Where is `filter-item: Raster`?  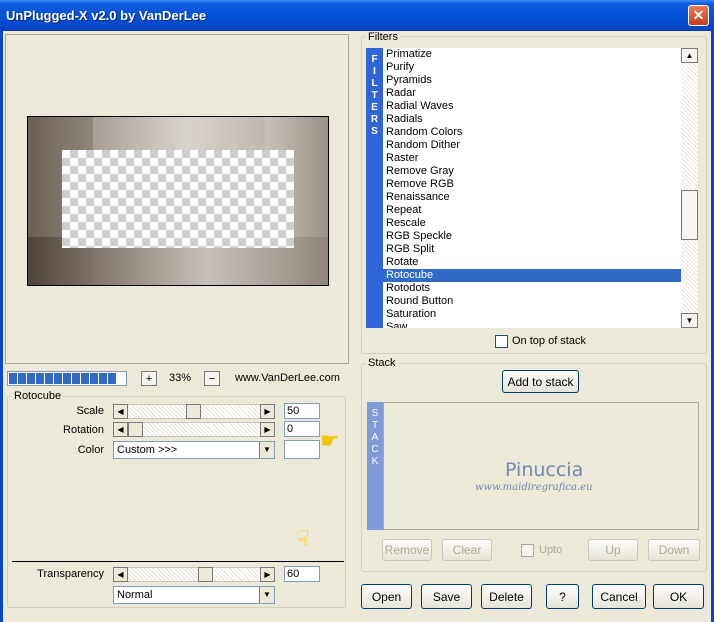 filter-item: Raster is located at coordinates (532, 158).